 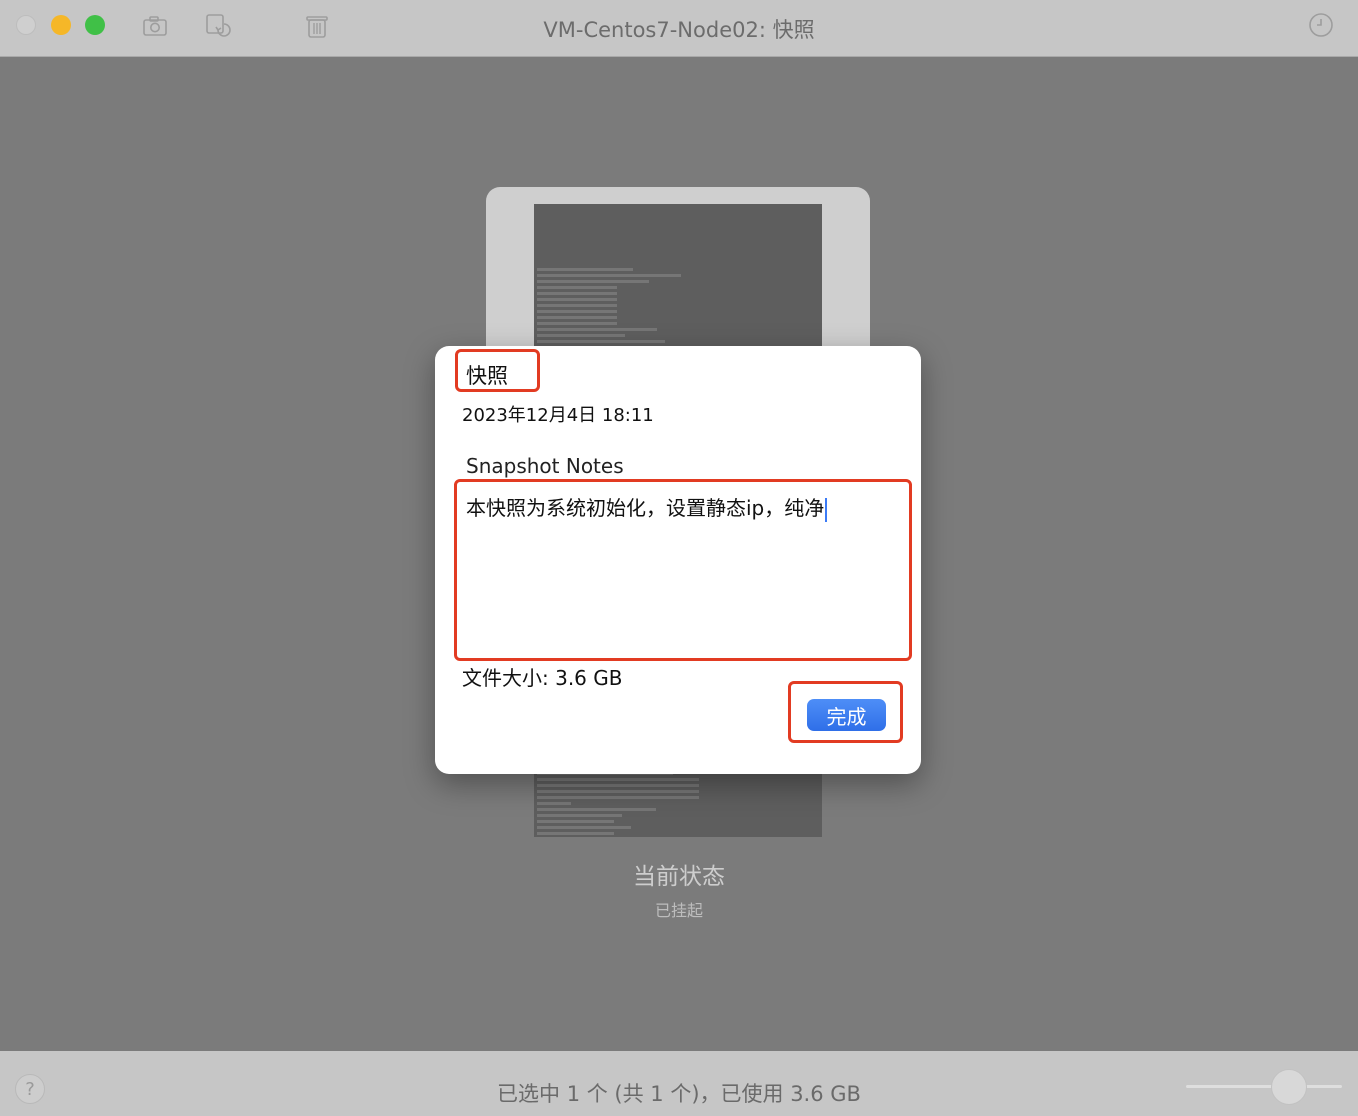 I want to click on notes-label: Snapshot Notes, so click(x=545, y=466).